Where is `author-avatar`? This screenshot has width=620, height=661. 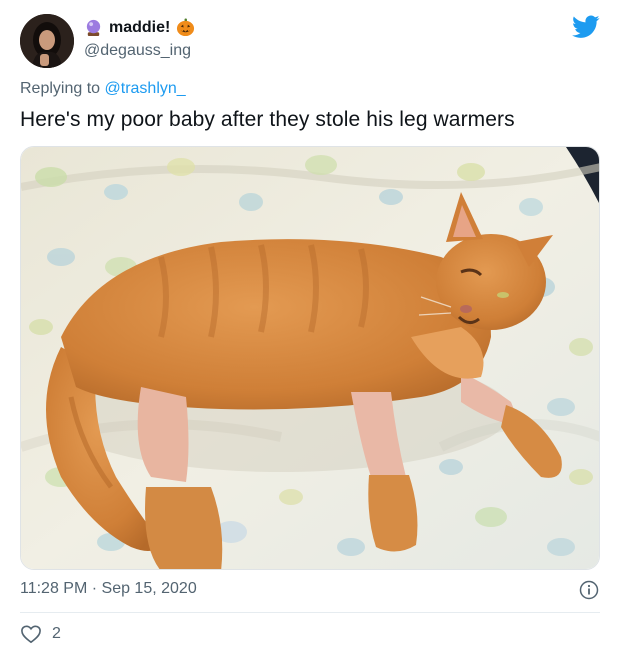
author-avatar is located at coordinates (47, 41).